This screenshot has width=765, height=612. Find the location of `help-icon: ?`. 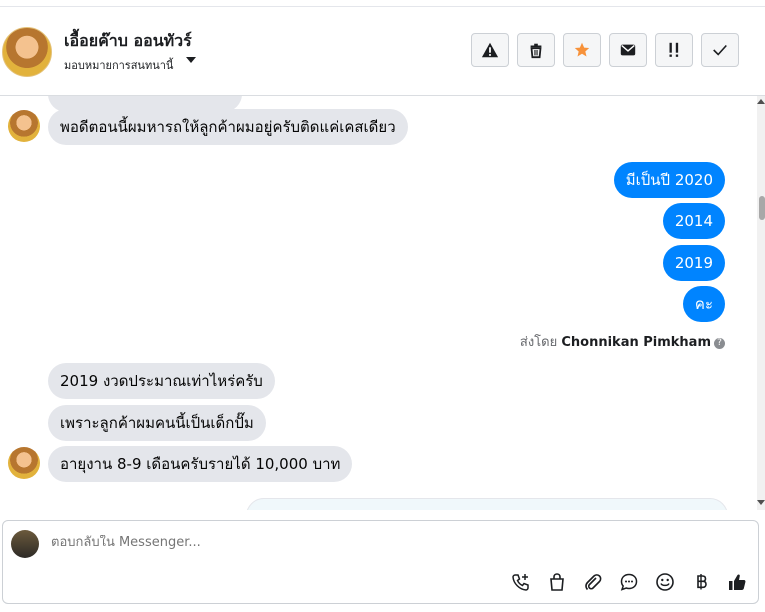

help-icon: ? is located at coordinates (719, 343).